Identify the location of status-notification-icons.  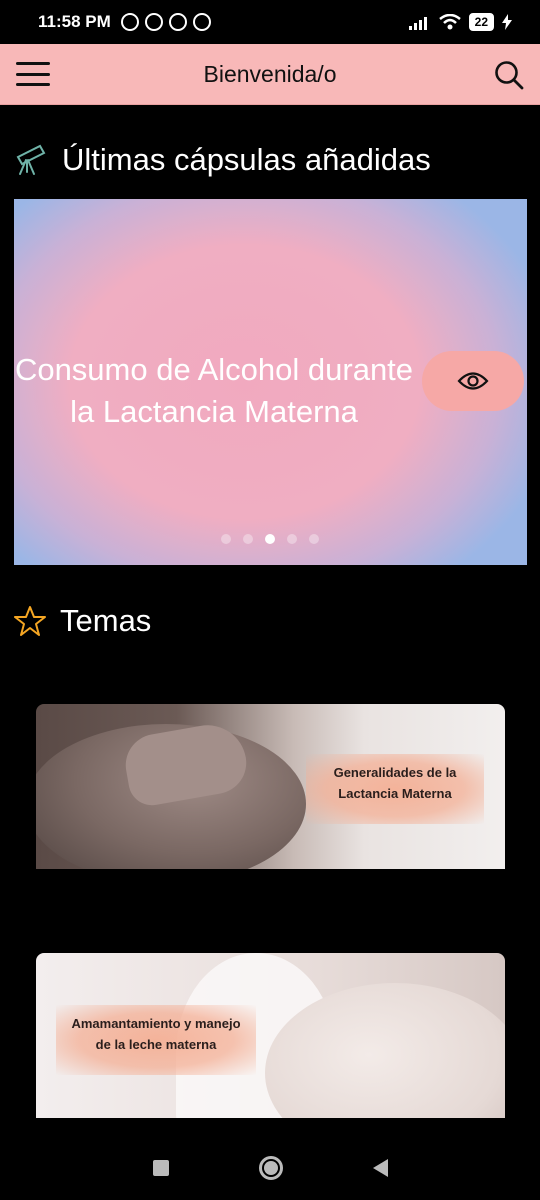
(165, 22).